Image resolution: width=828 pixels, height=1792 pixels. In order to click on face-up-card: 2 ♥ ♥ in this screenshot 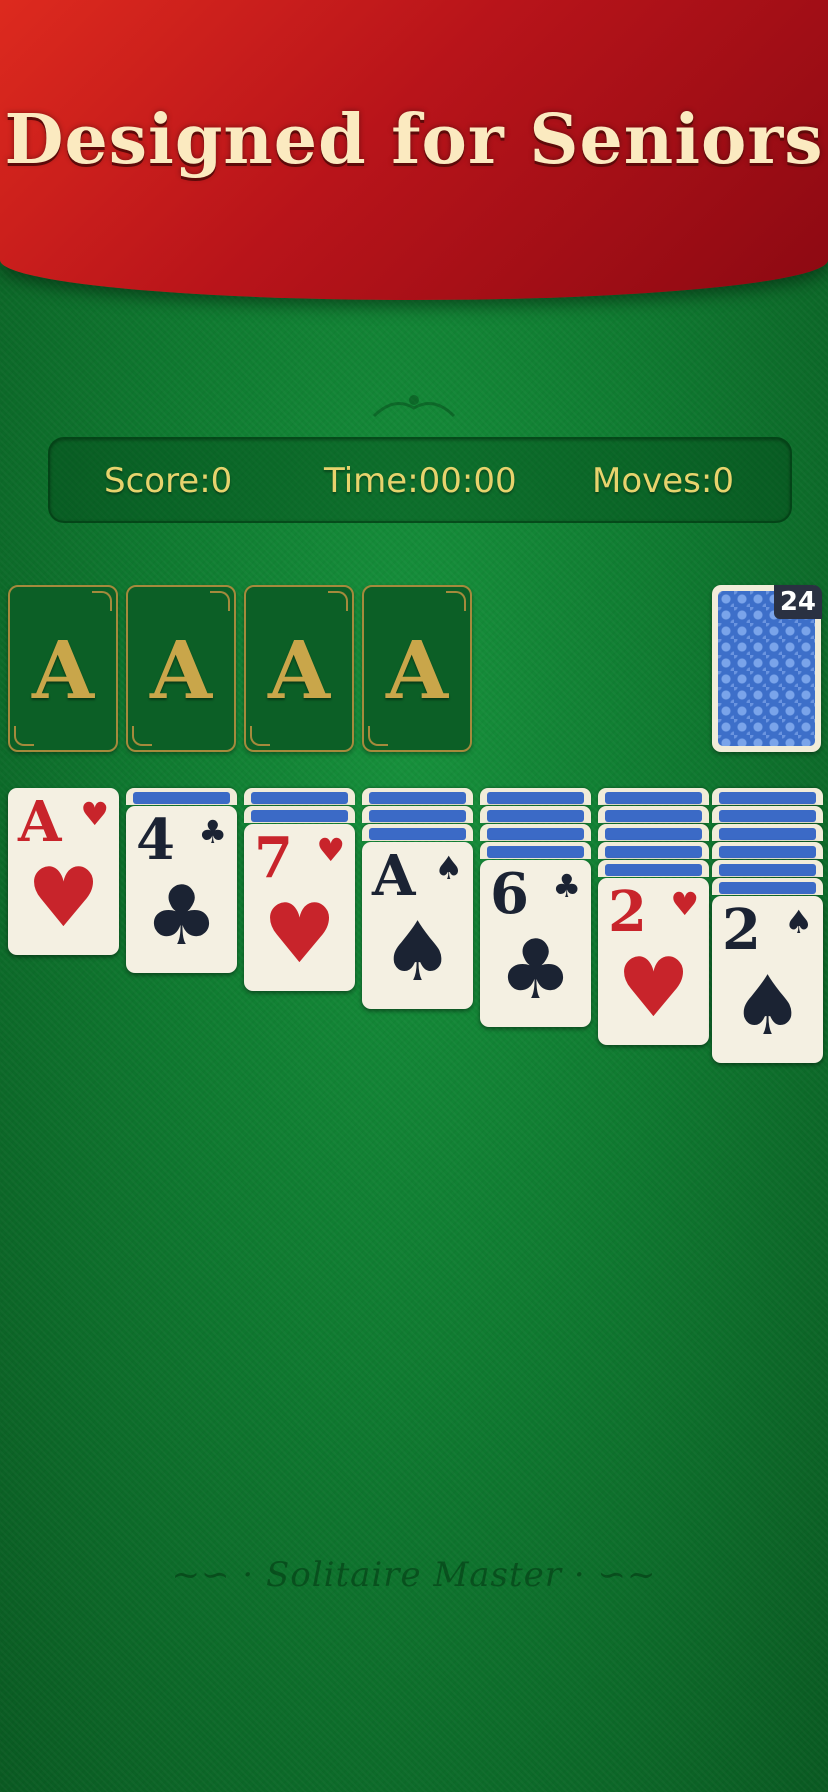, I will do `click(653, 961)`.